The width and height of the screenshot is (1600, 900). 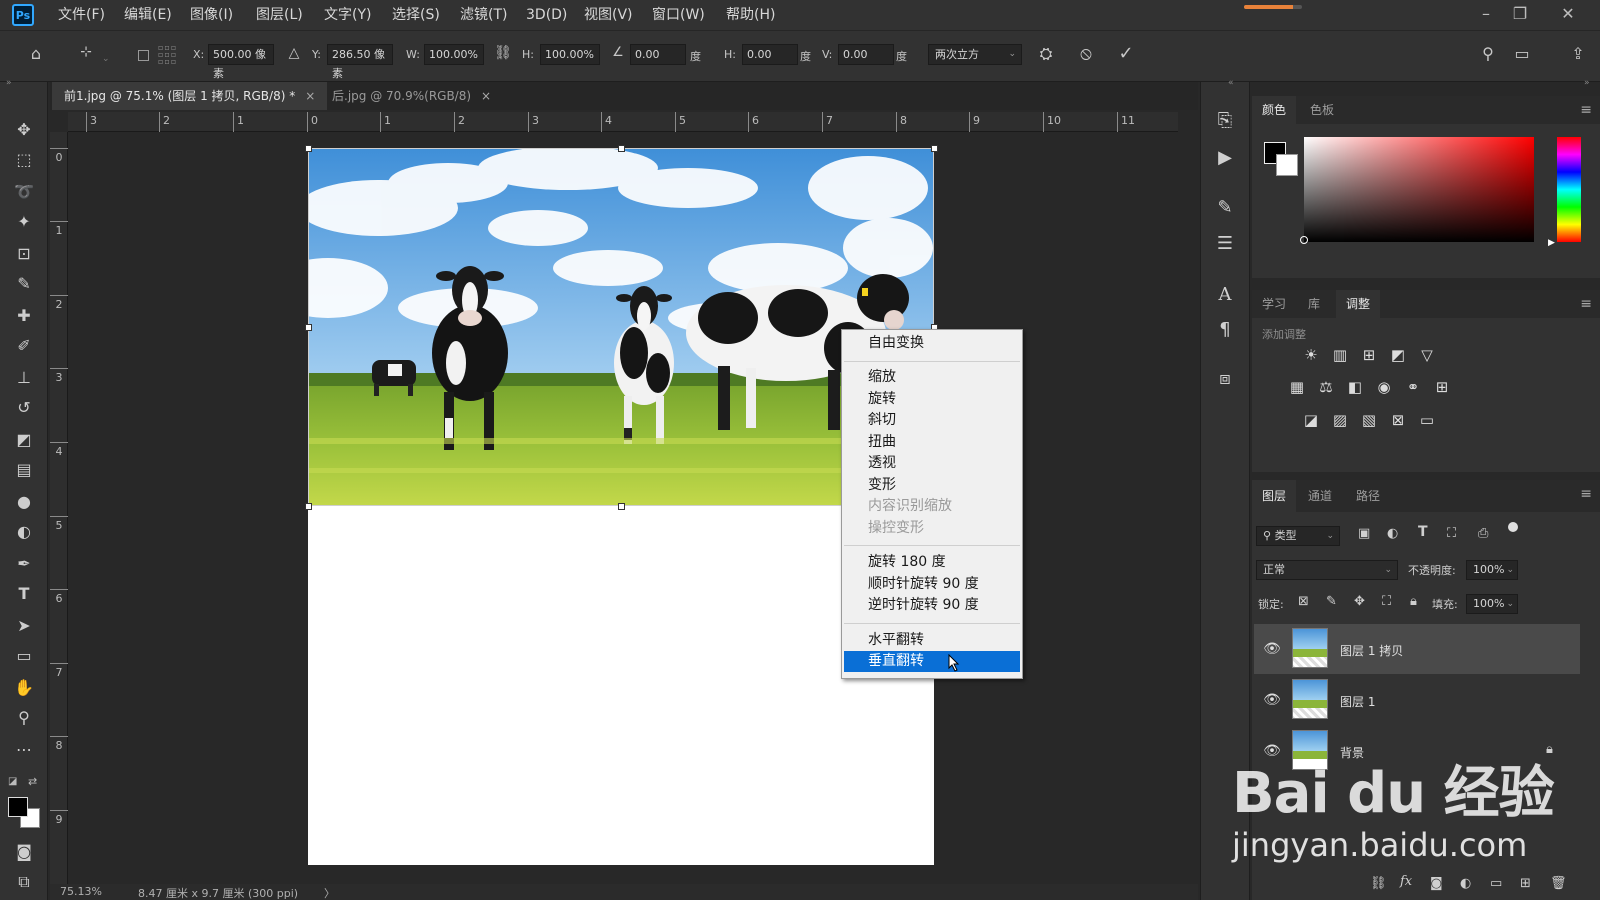 What do you see at coordinates (143, 55) in the screenshot?
I see `reference-point-checkbox` at bounding box center [143, 55].